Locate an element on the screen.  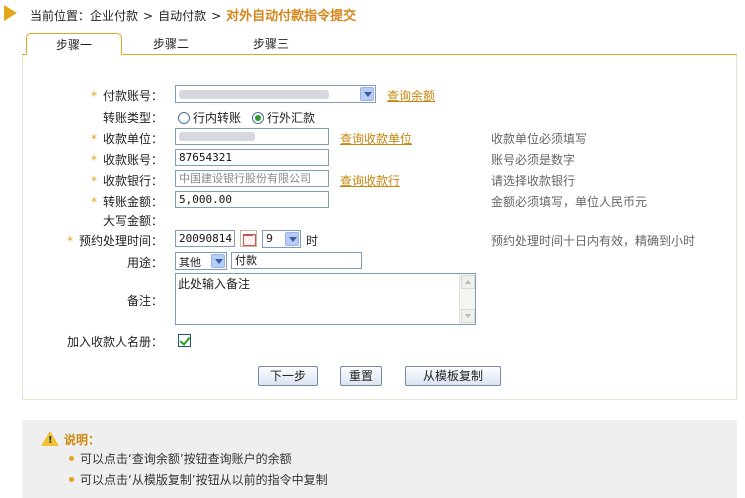
payee-bank-input: 中国建设银行股份有限公司 is located at coordinates (252, 178).